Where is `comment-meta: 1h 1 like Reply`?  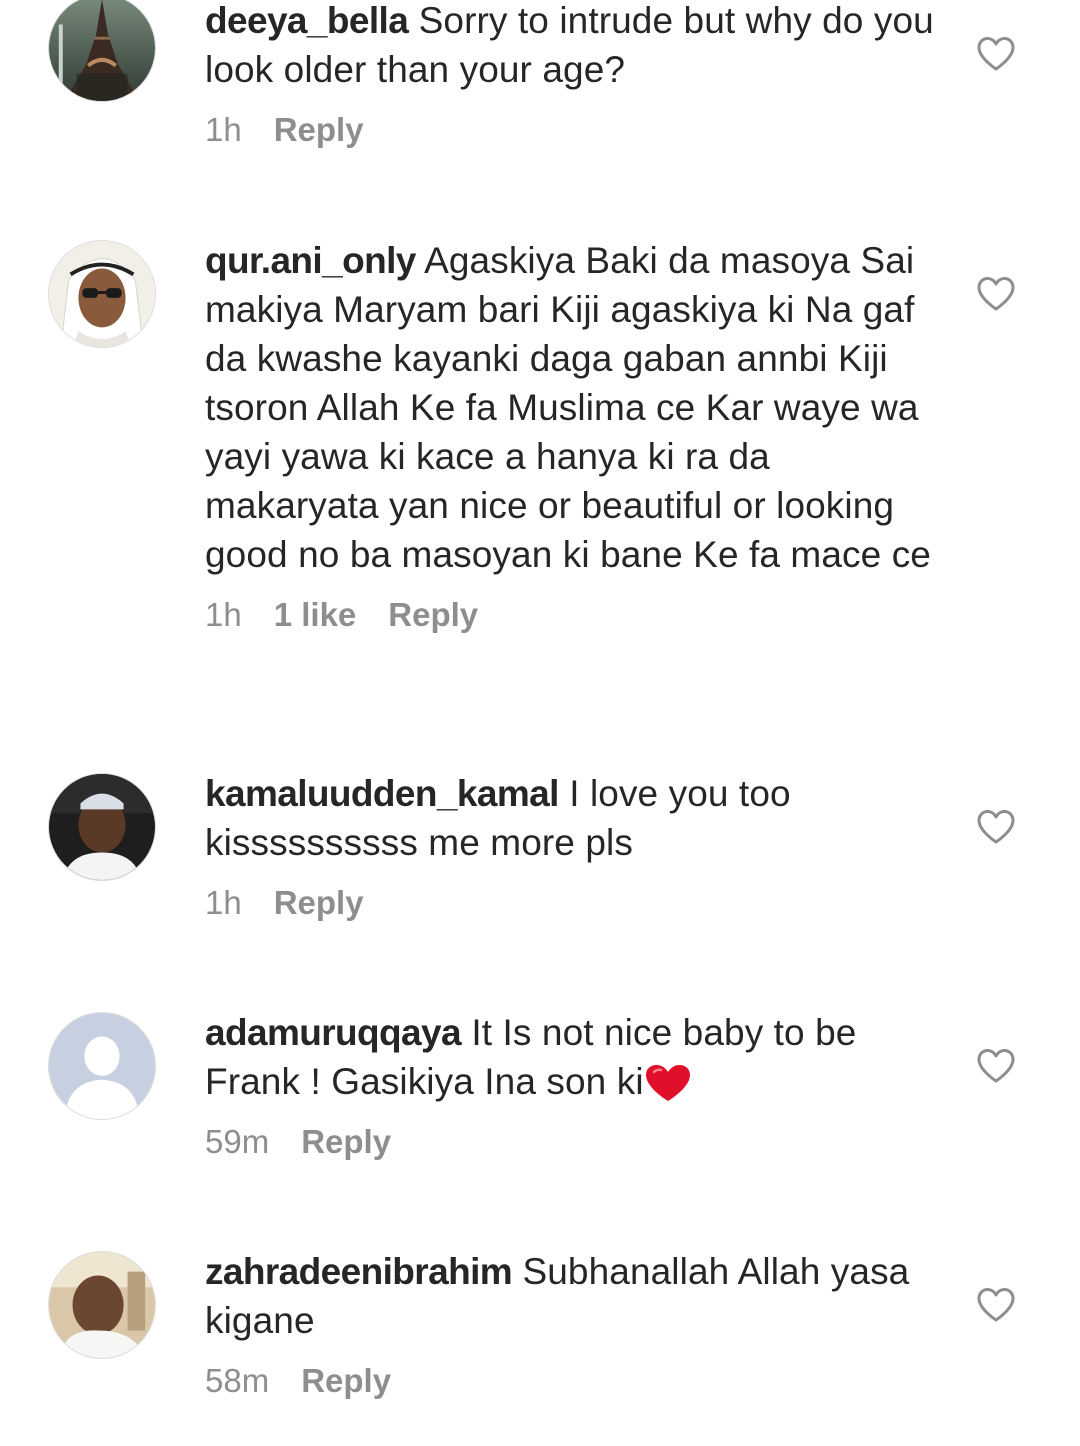
comment-meta: 1h 1 like Reply is located at coordinates (577, 615).